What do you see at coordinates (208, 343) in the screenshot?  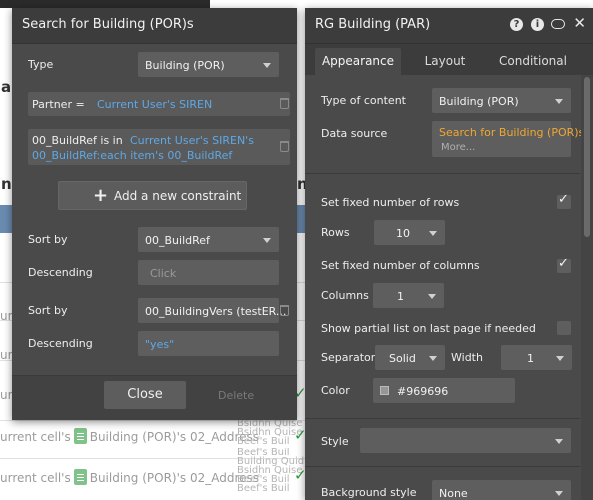 I see `descending-input: "yes"` at bounding box center [208, 343].